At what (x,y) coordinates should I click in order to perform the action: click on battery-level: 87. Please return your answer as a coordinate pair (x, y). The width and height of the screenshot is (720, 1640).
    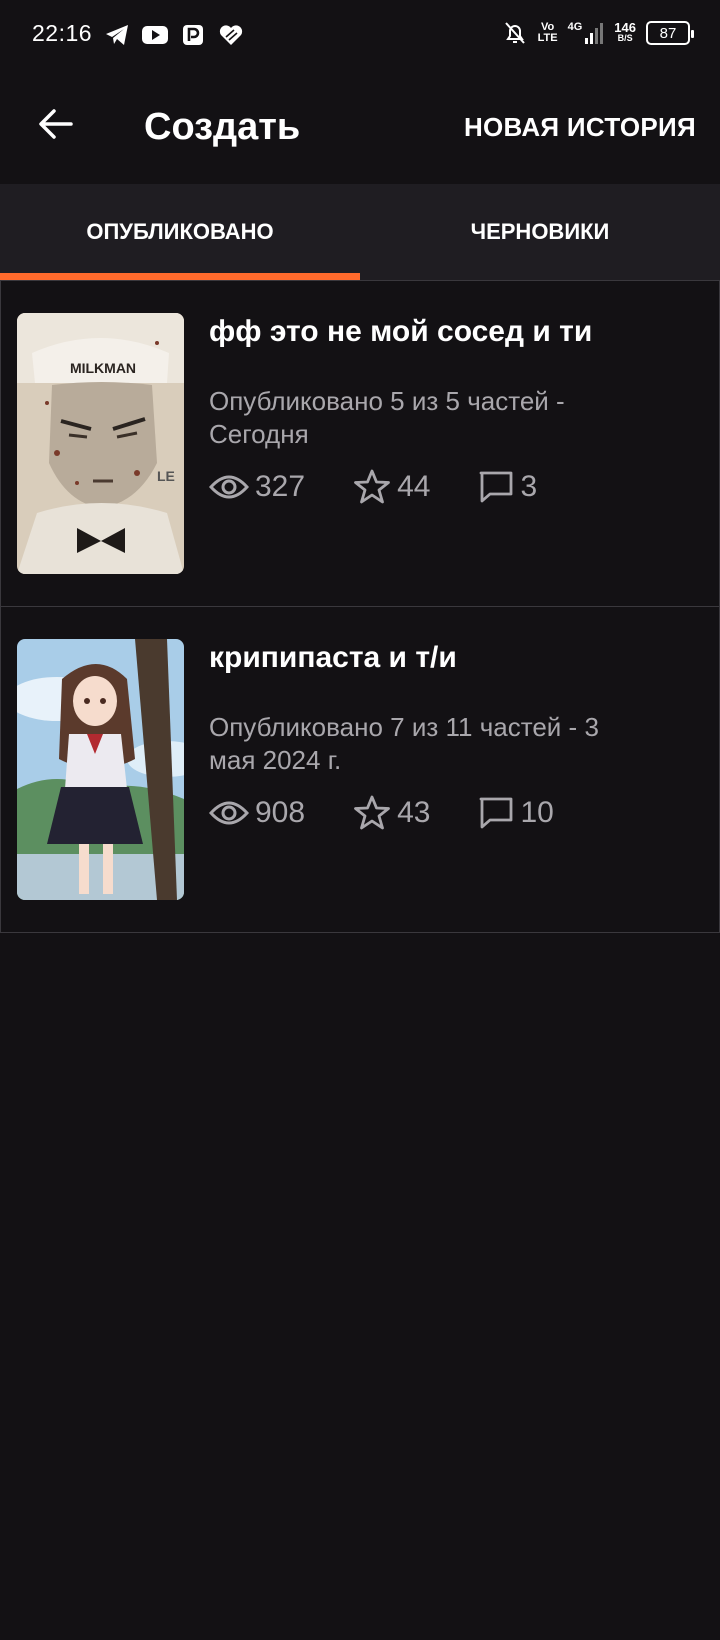
    Looking at the image, I should click on (668, 33).